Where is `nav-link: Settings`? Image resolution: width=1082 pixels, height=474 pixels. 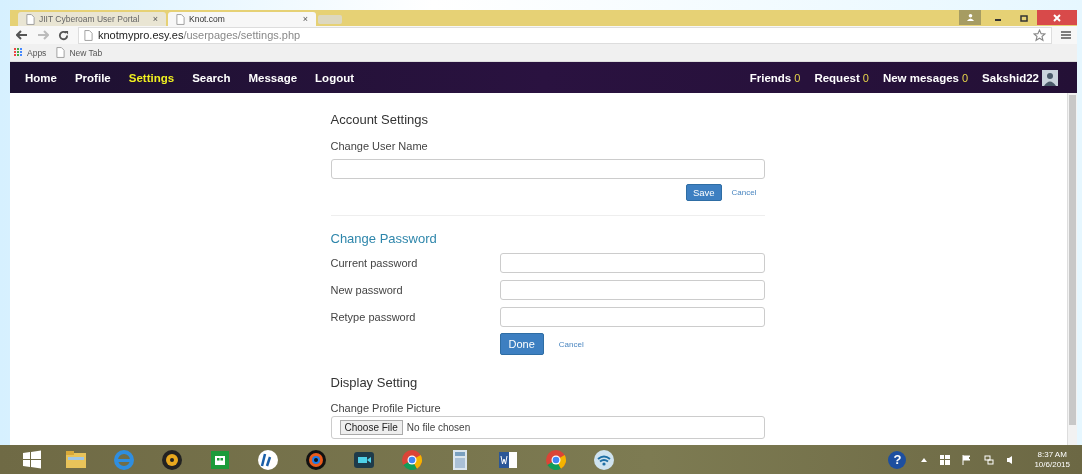
nav-link: Settings is located at coordinates (151, 77).